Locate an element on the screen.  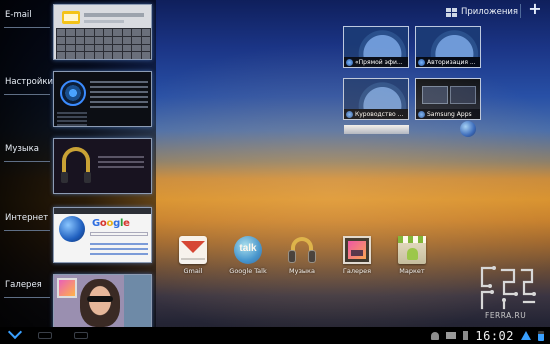
internet-thumbnail: Google is located at coordinates (102, 235).